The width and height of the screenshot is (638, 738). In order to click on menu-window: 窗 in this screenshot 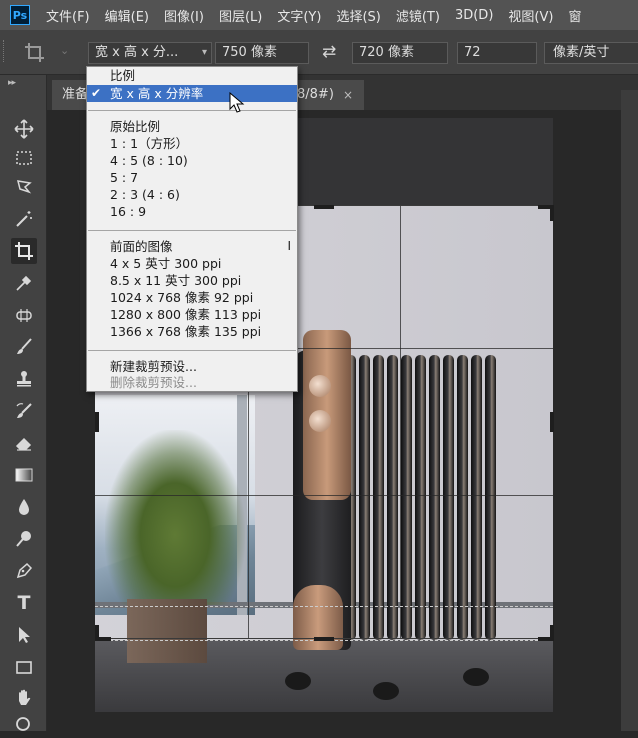, I will do `click(574, 15)`.